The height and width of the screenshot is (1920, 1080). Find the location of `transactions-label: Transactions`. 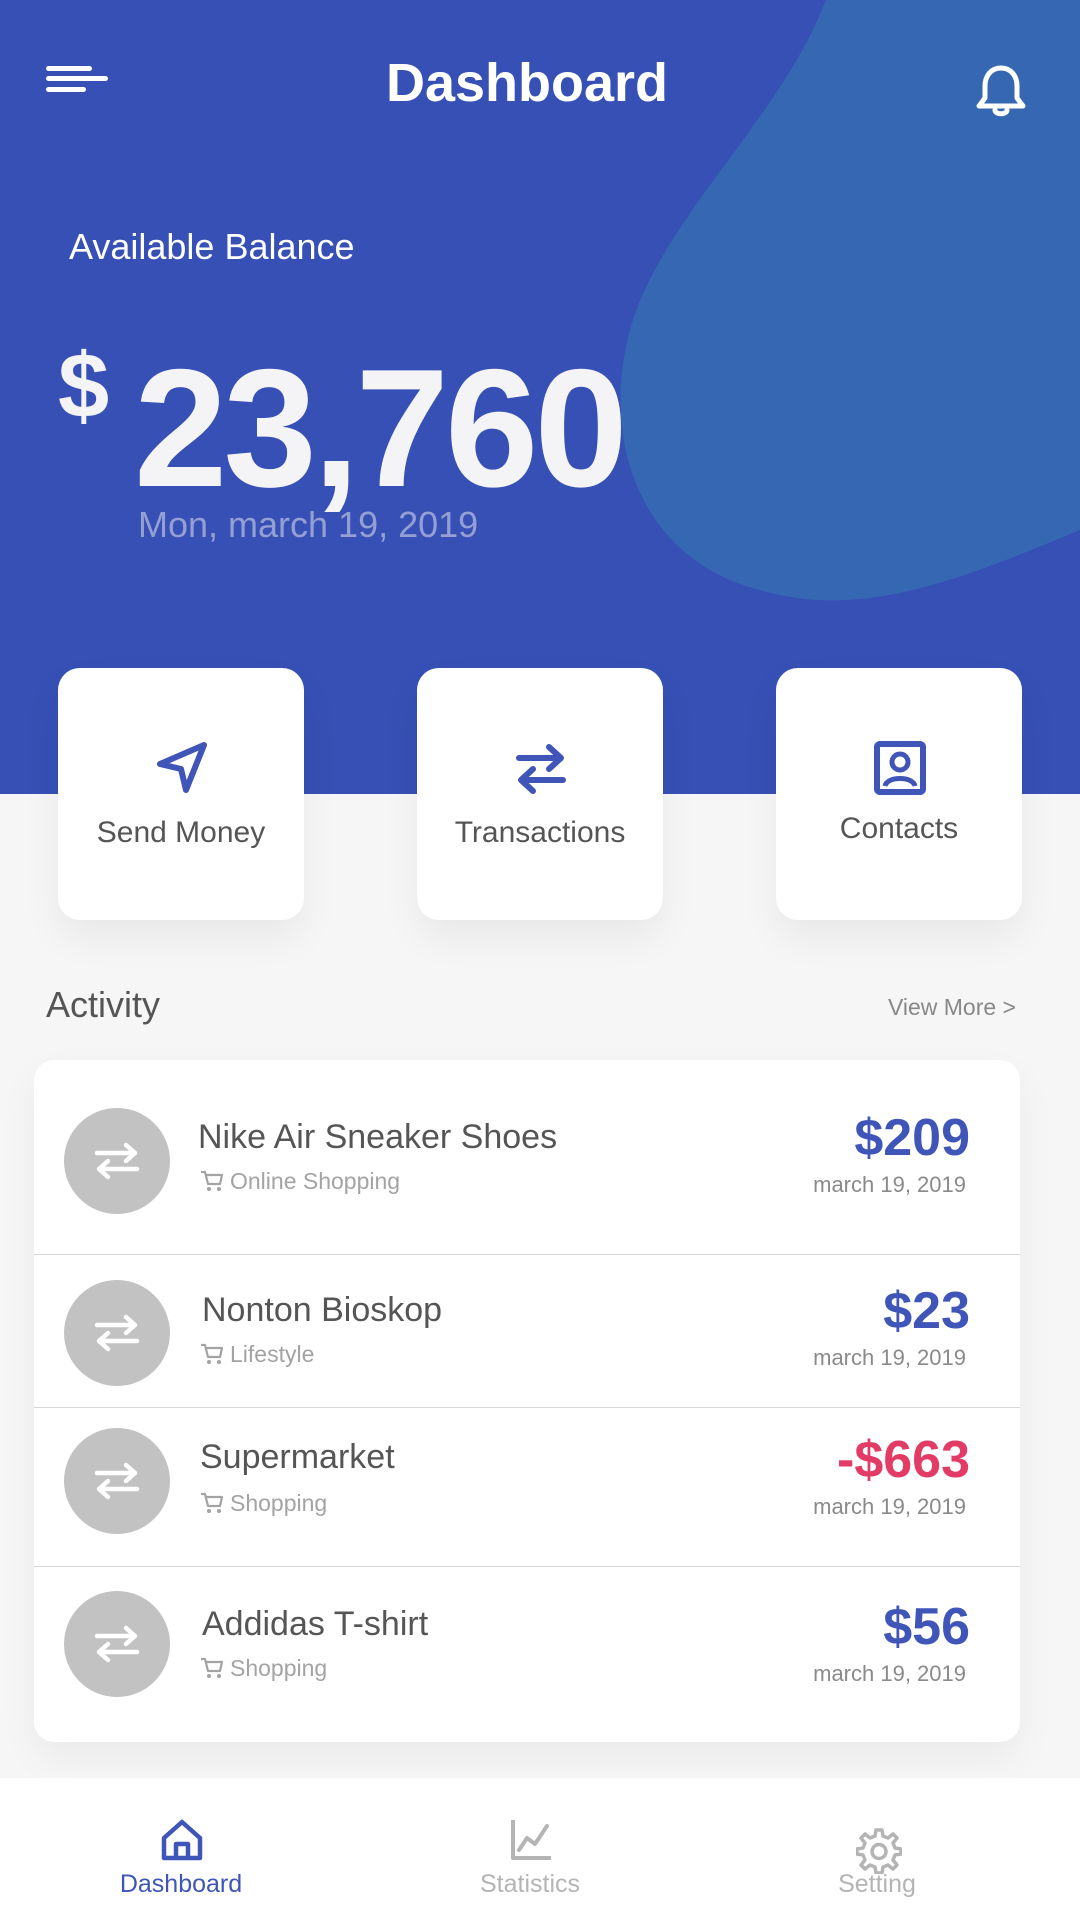

transactions-label: Transactions is located at coordinates (540, 832).